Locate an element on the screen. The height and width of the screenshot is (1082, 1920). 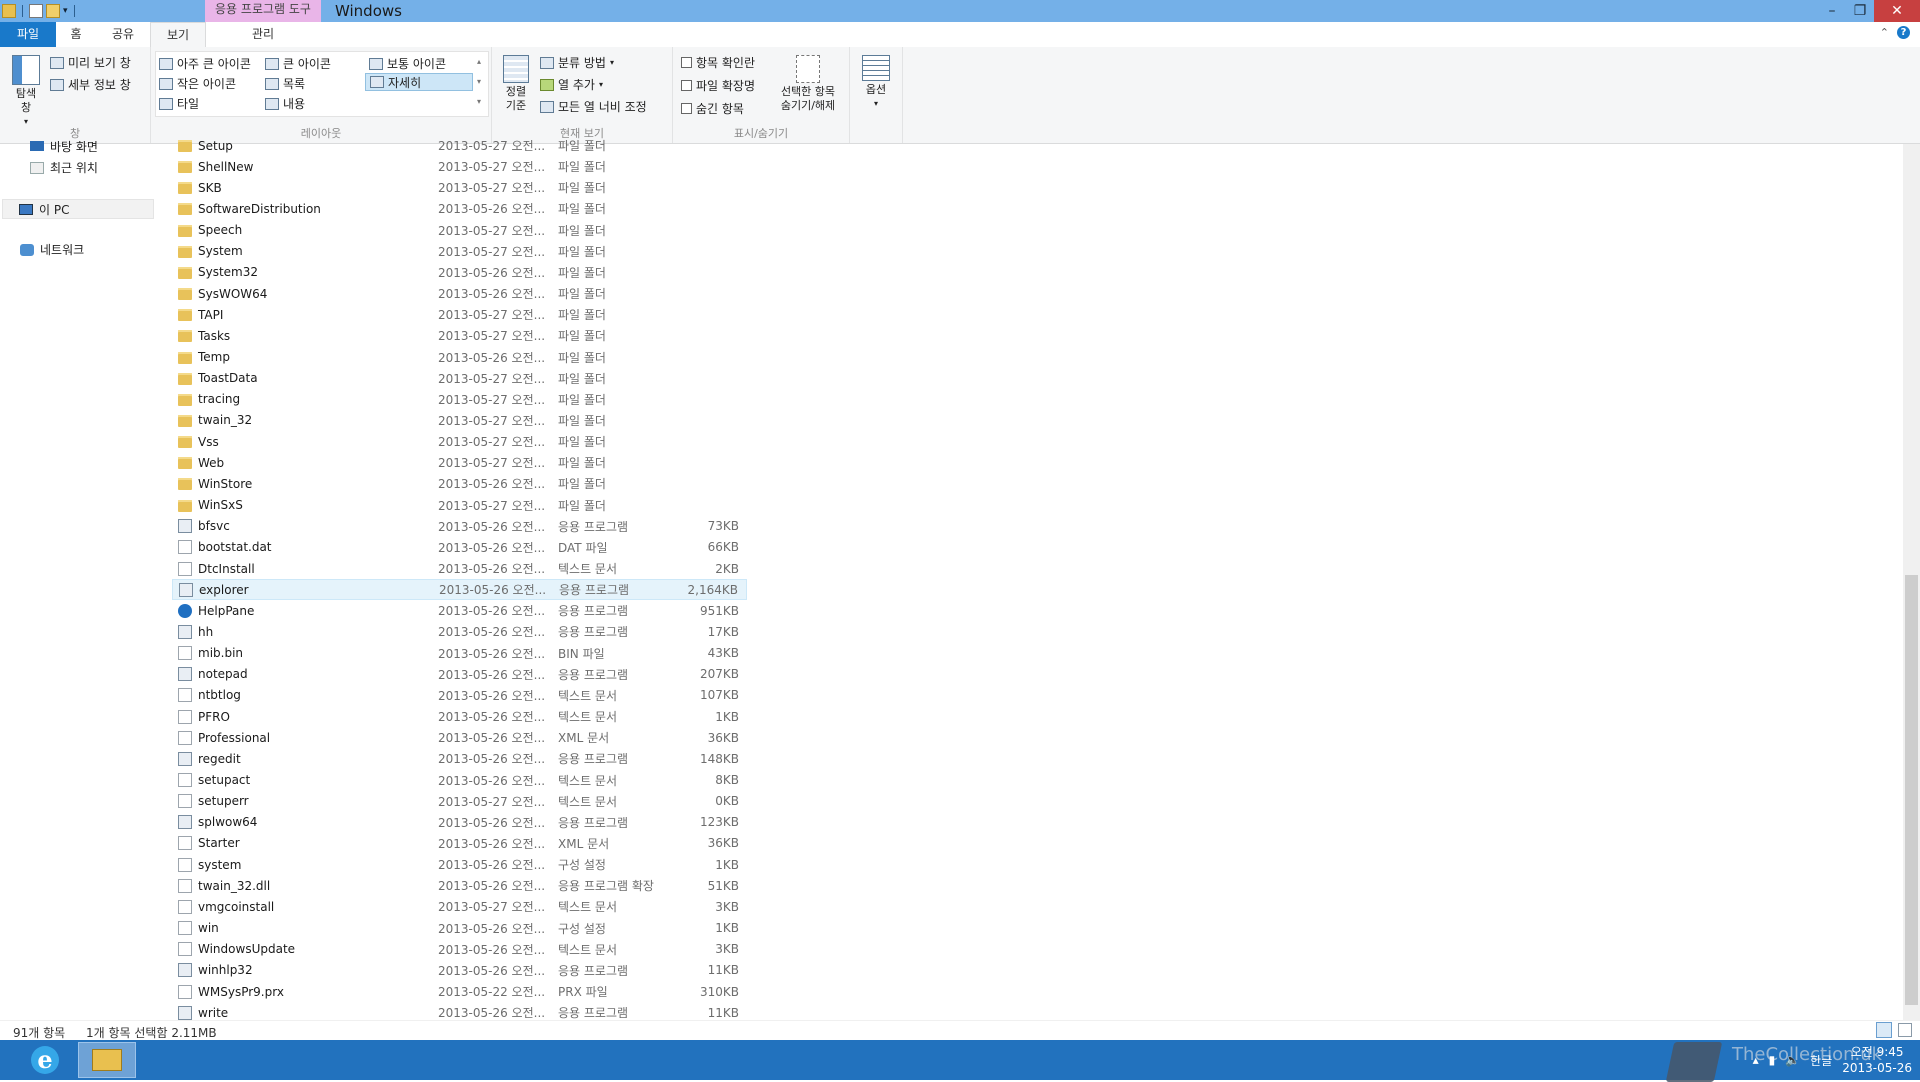
file-row: SKB 2013-05-27 오전... 파일 폴더 is located at coordinates (459, 187).